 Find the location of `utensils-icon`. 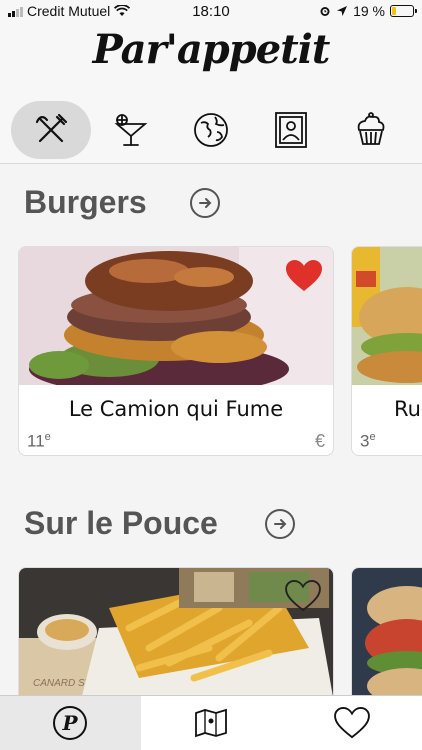

utensils-icon is located at coordinates (51, 128).